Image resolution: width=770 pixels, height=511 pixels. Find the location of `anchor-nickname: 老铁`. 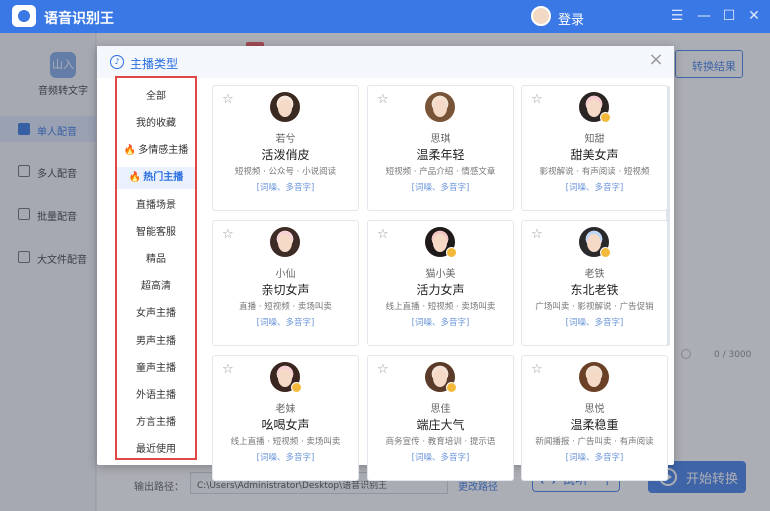

anchor-nickname: 老铁 is located at coordinates (594, 274).